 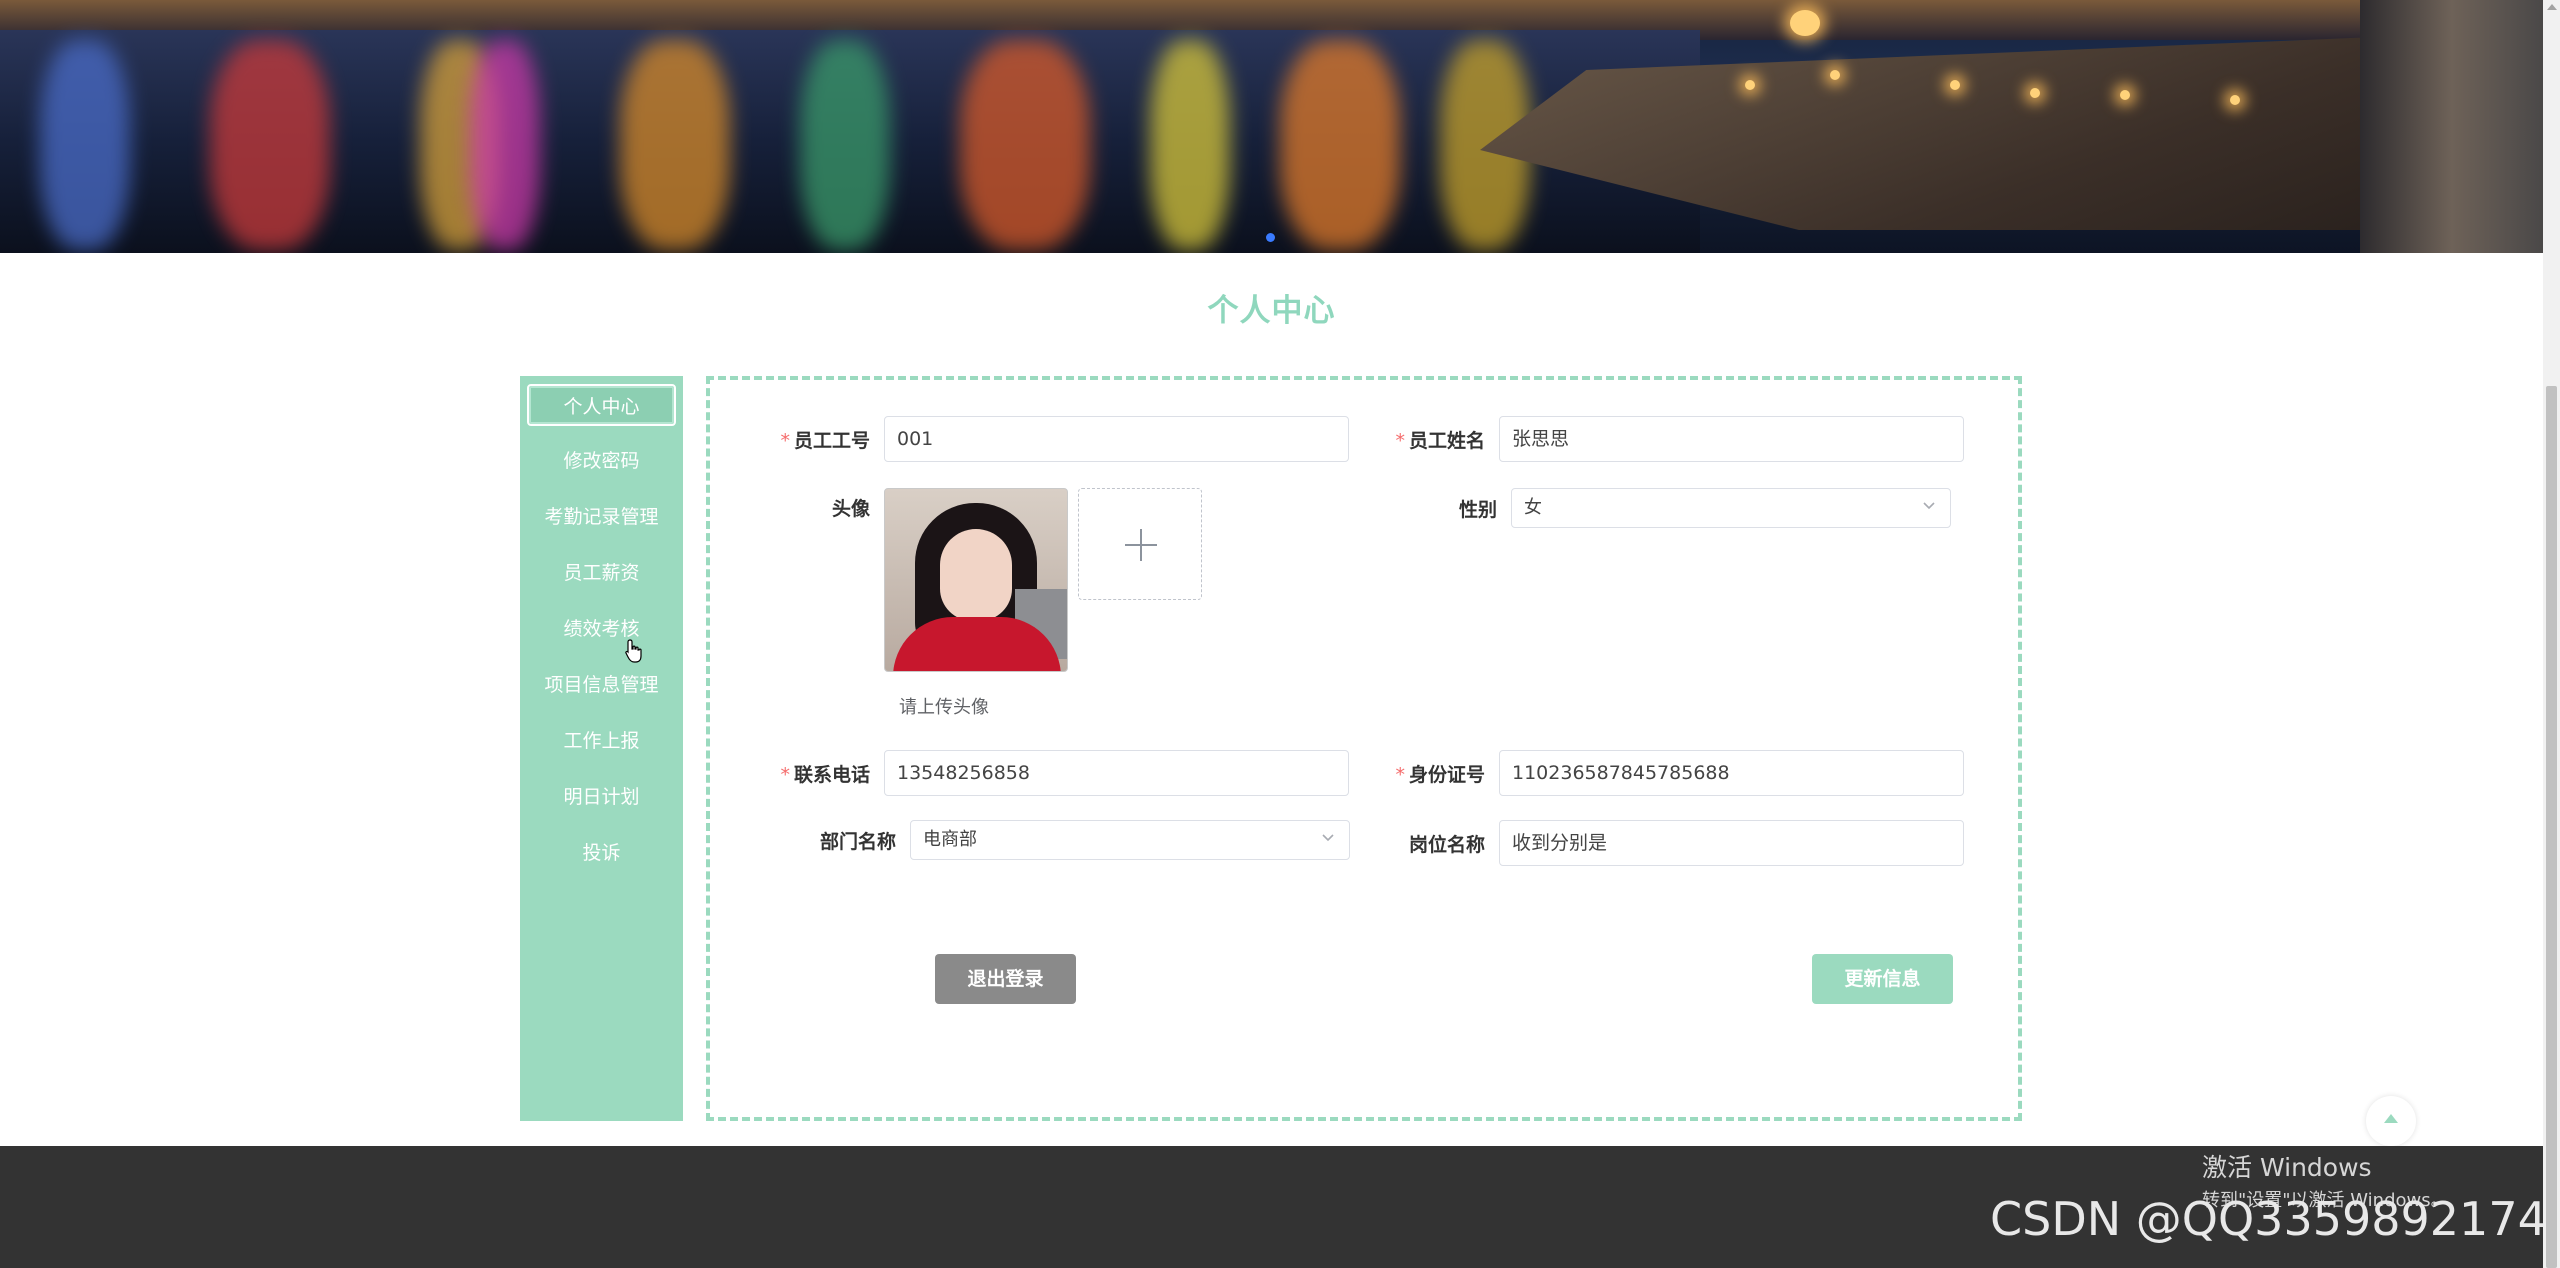 What do you see at coordinates (601, 685) in the screenshot?
I see `sidebar-item-projects: 项目信息管理` at bounding box center [601, 685].